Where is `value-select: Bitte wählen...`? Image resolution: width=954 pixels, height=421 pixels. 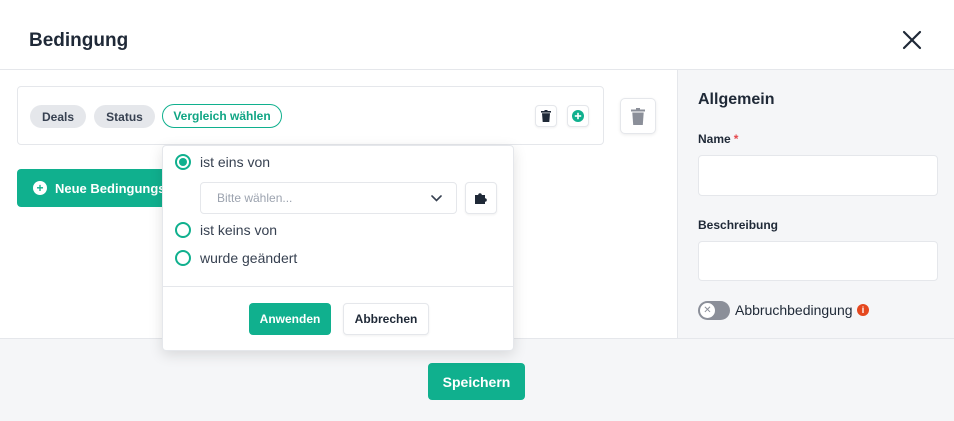
value-select: Bitte wählen... is located at coordinates (328, 198).